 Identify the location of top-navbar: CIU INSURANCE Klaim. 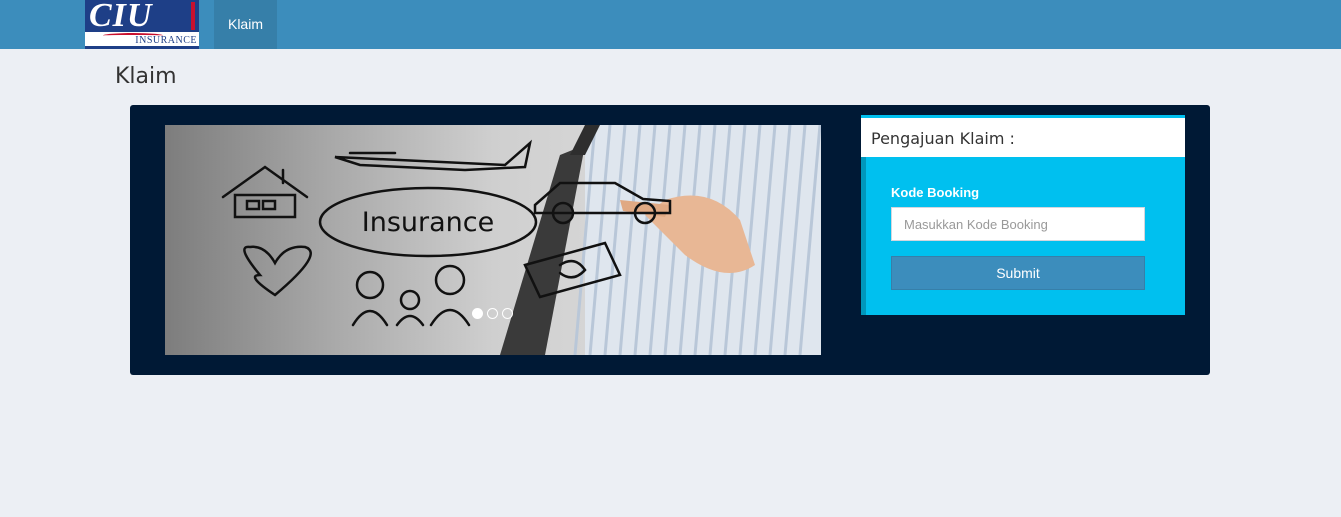
(670, 24).